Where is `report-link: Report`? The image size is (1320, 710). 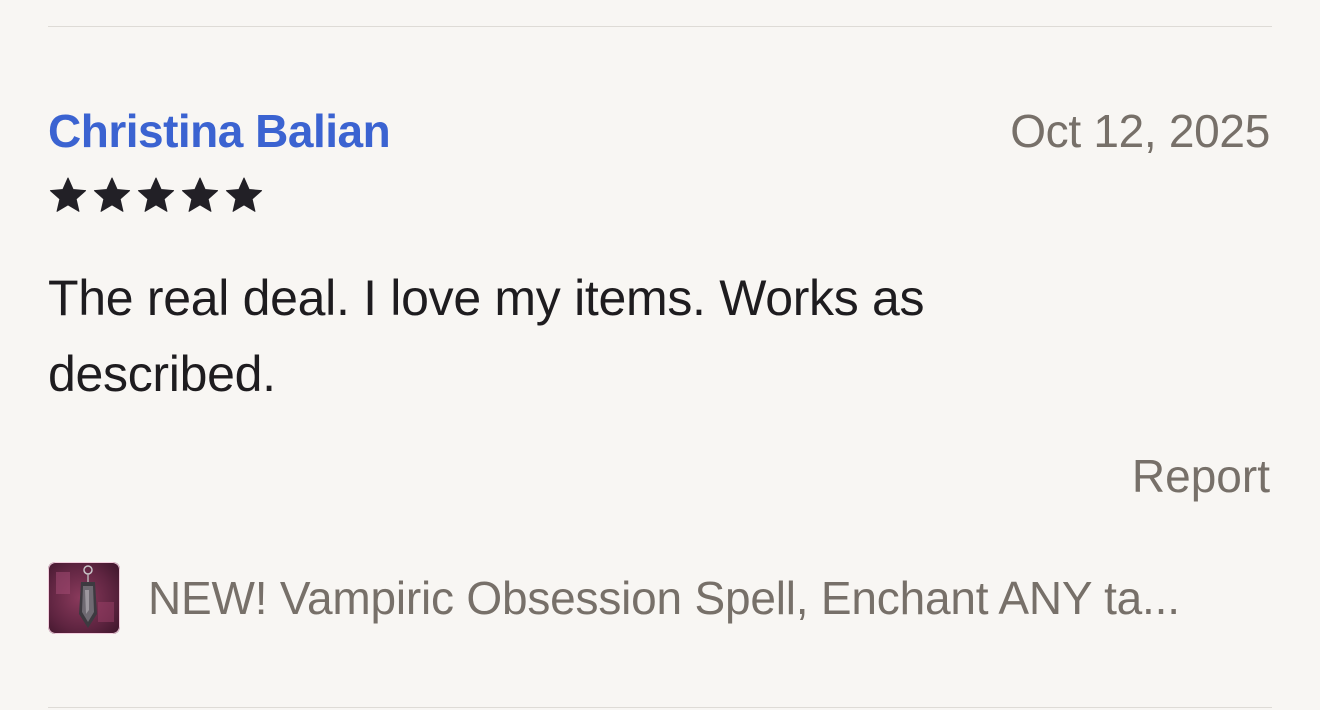 report-link: Report is located at coordinates (1201, 476).